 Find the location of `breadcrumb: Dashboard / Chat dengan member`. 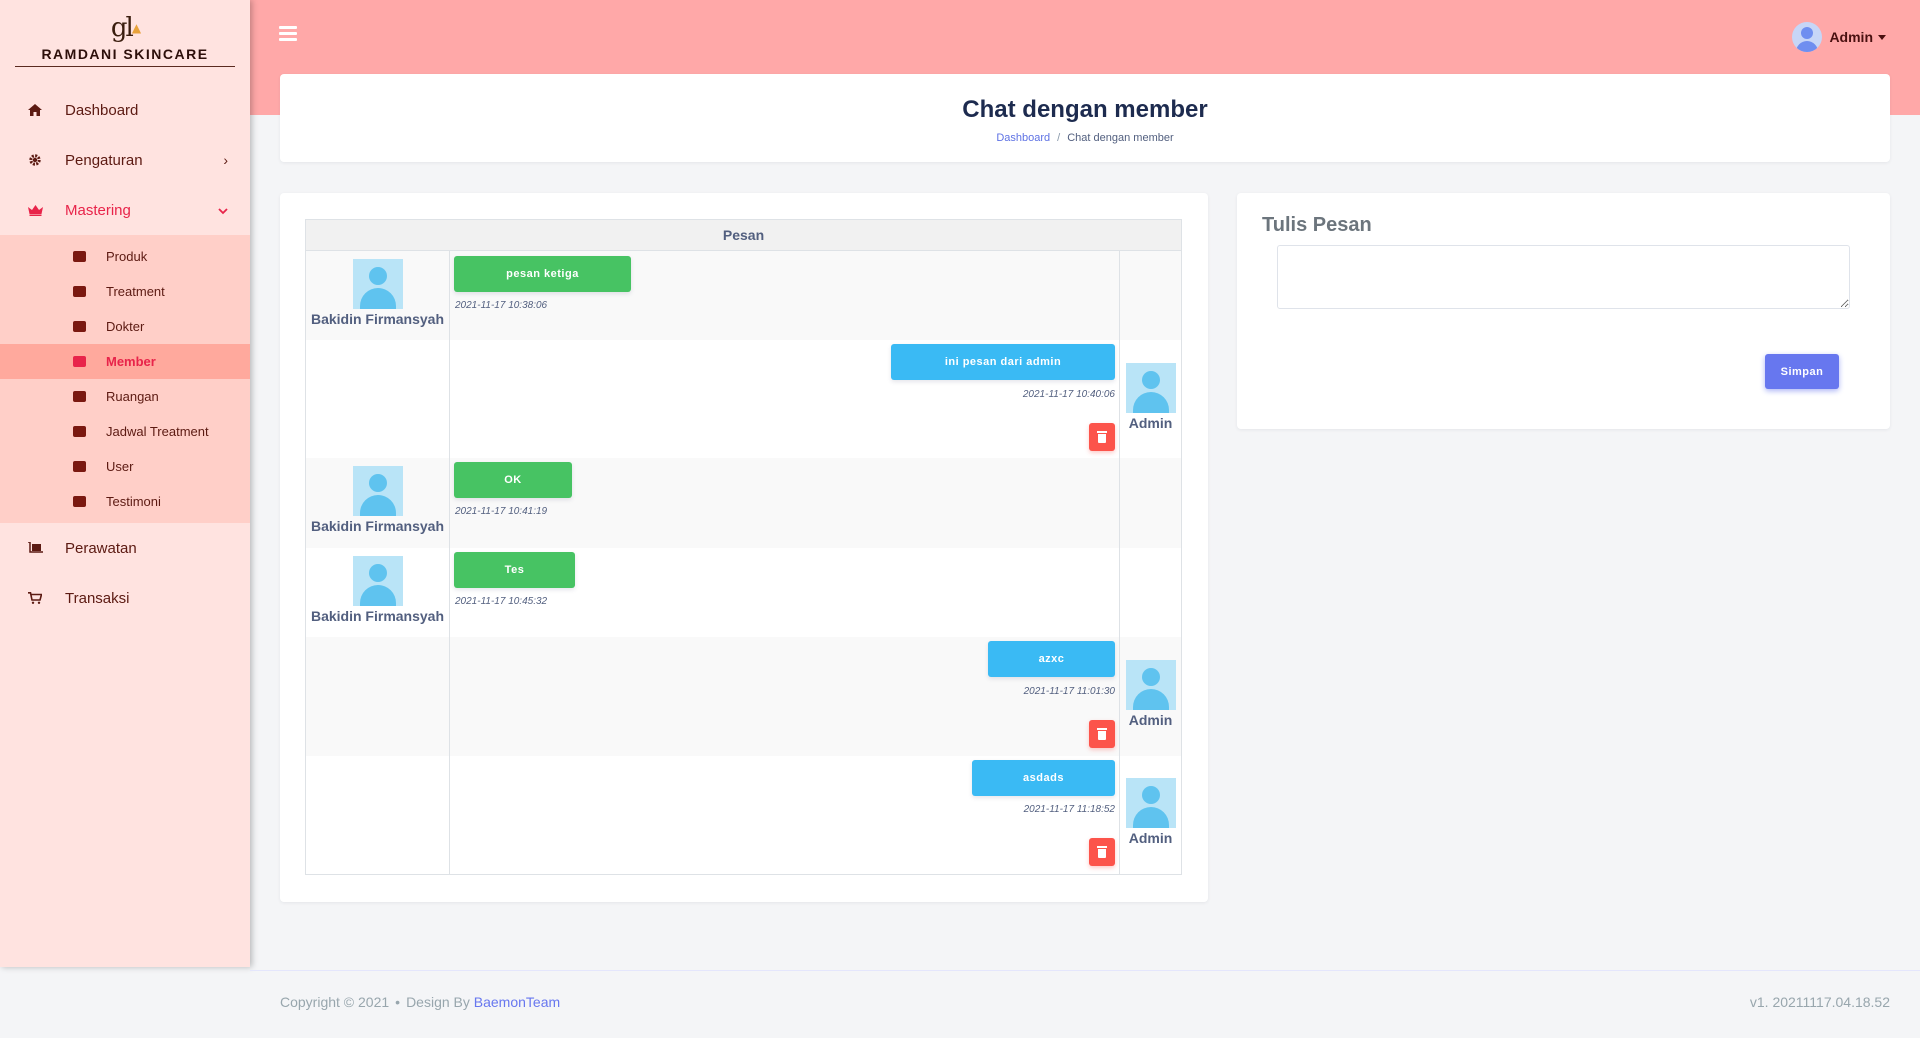

breadcrumb: Dashboard / Chat dengan member is located at coordinates (1085, 138).